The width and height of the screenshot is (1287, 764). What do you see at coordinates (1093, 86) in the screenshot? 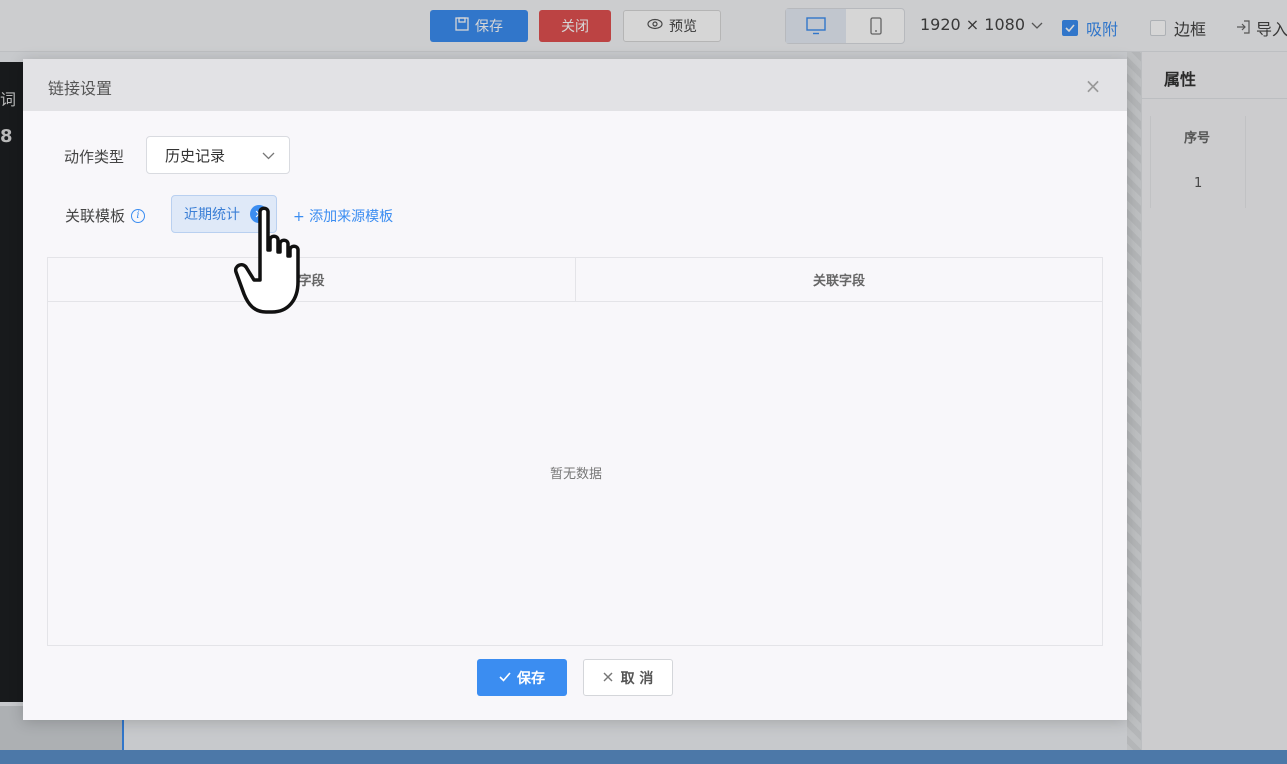
I see `close-icon: ×` at bounding box center [1093, 86].